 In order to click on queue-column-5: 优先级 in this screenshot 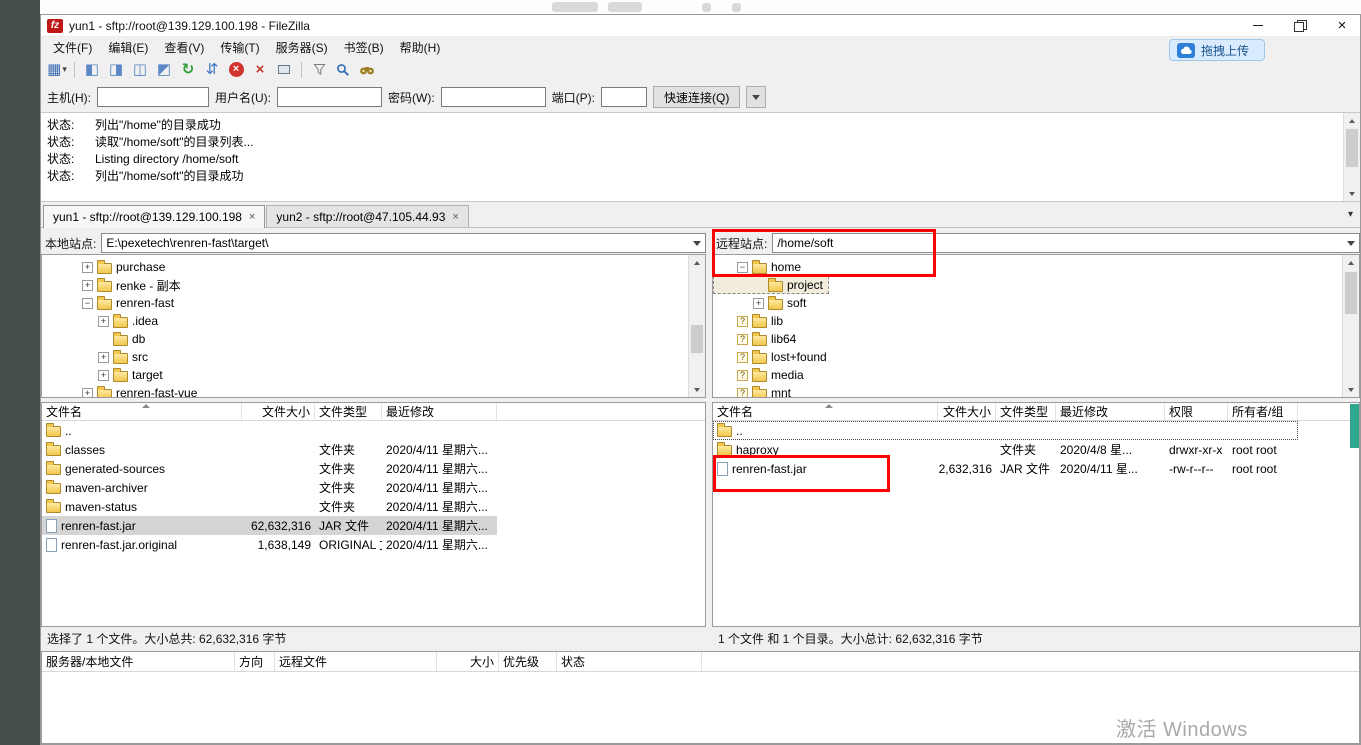, I will do `click(528, 661)`.